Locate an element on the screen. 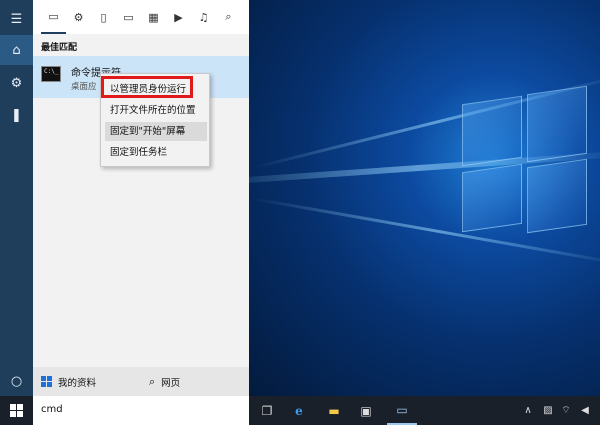 The height and width of the screenshot is (425, 600). cortana-circle-icon: ○ is located at coordinates (16, 381).